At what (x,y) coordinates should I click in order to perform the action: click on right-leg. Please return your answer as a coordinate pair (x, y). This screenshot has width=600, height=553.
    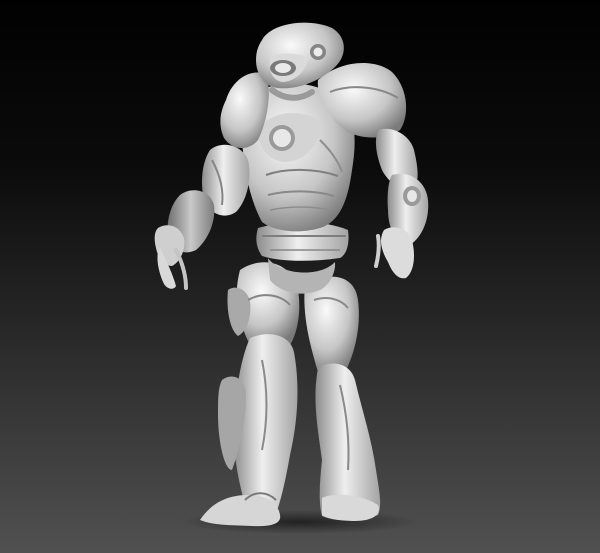
    Looking at the image, I should click on (342, 398).